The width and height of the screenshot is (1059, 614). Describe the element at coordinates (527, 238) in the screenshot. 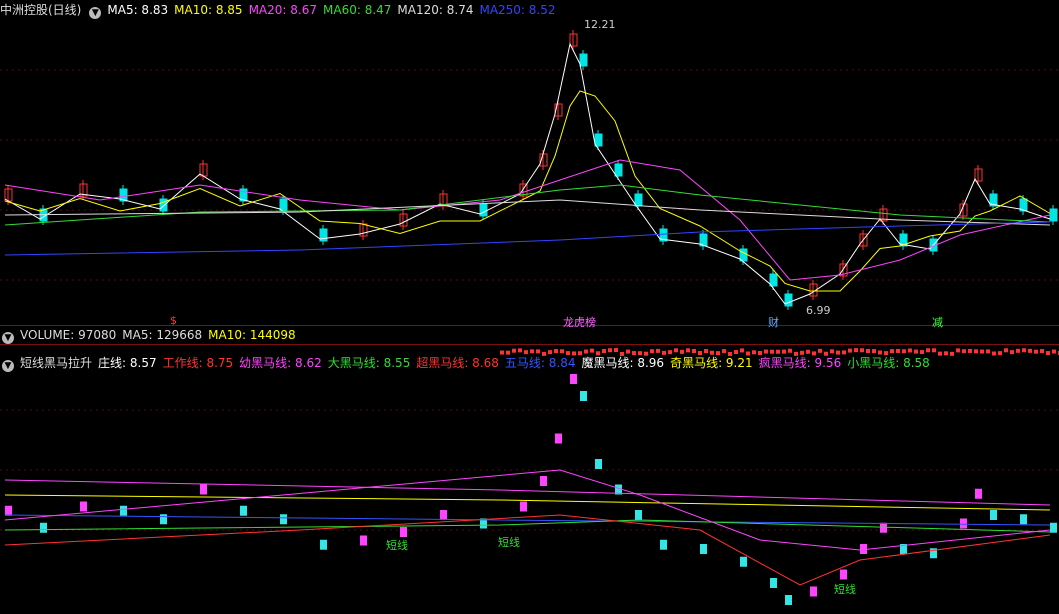

I see `ma250-line` at that location.